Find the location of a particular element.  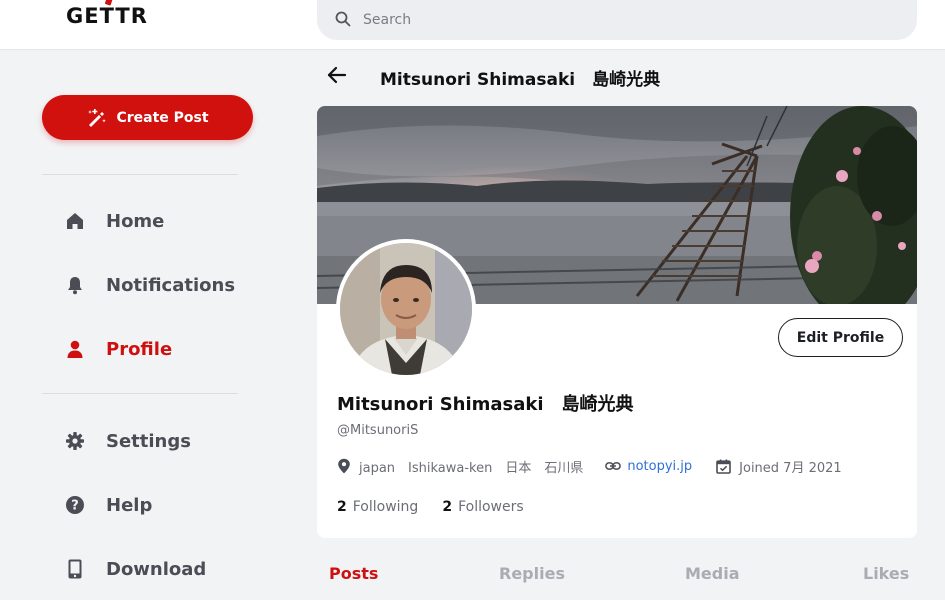

create-post-button: Create Post is located at coordinates (147, 117).